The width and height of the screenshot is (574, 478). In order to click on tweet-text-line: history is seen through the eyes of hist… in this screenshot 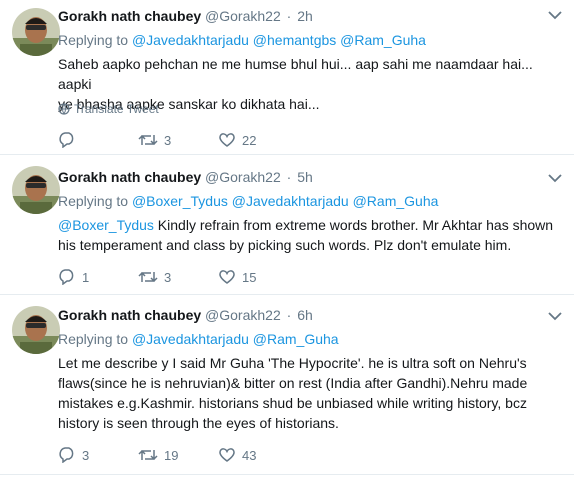, I will do `click(198, 423)`.